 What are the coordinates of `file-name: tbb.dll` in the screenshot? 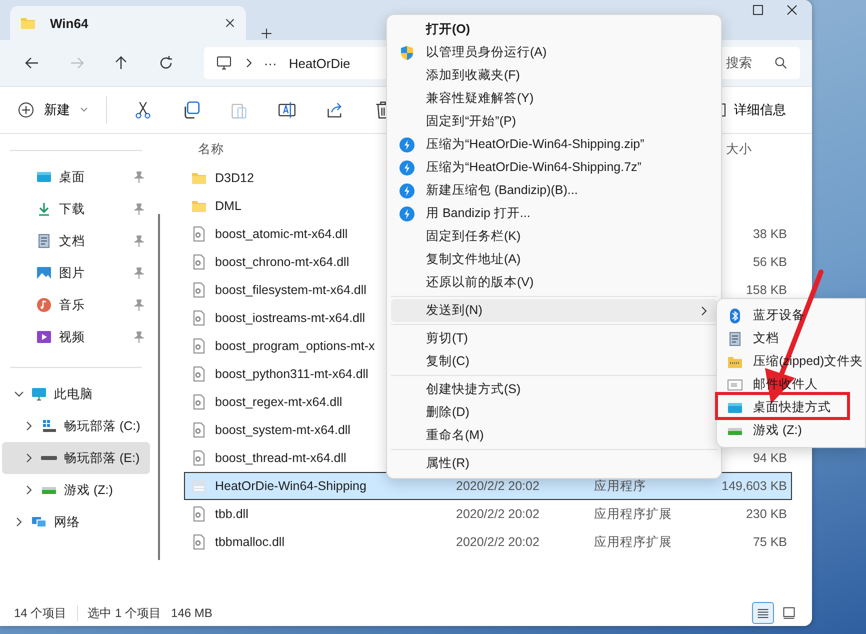 It's located at (231, 514).